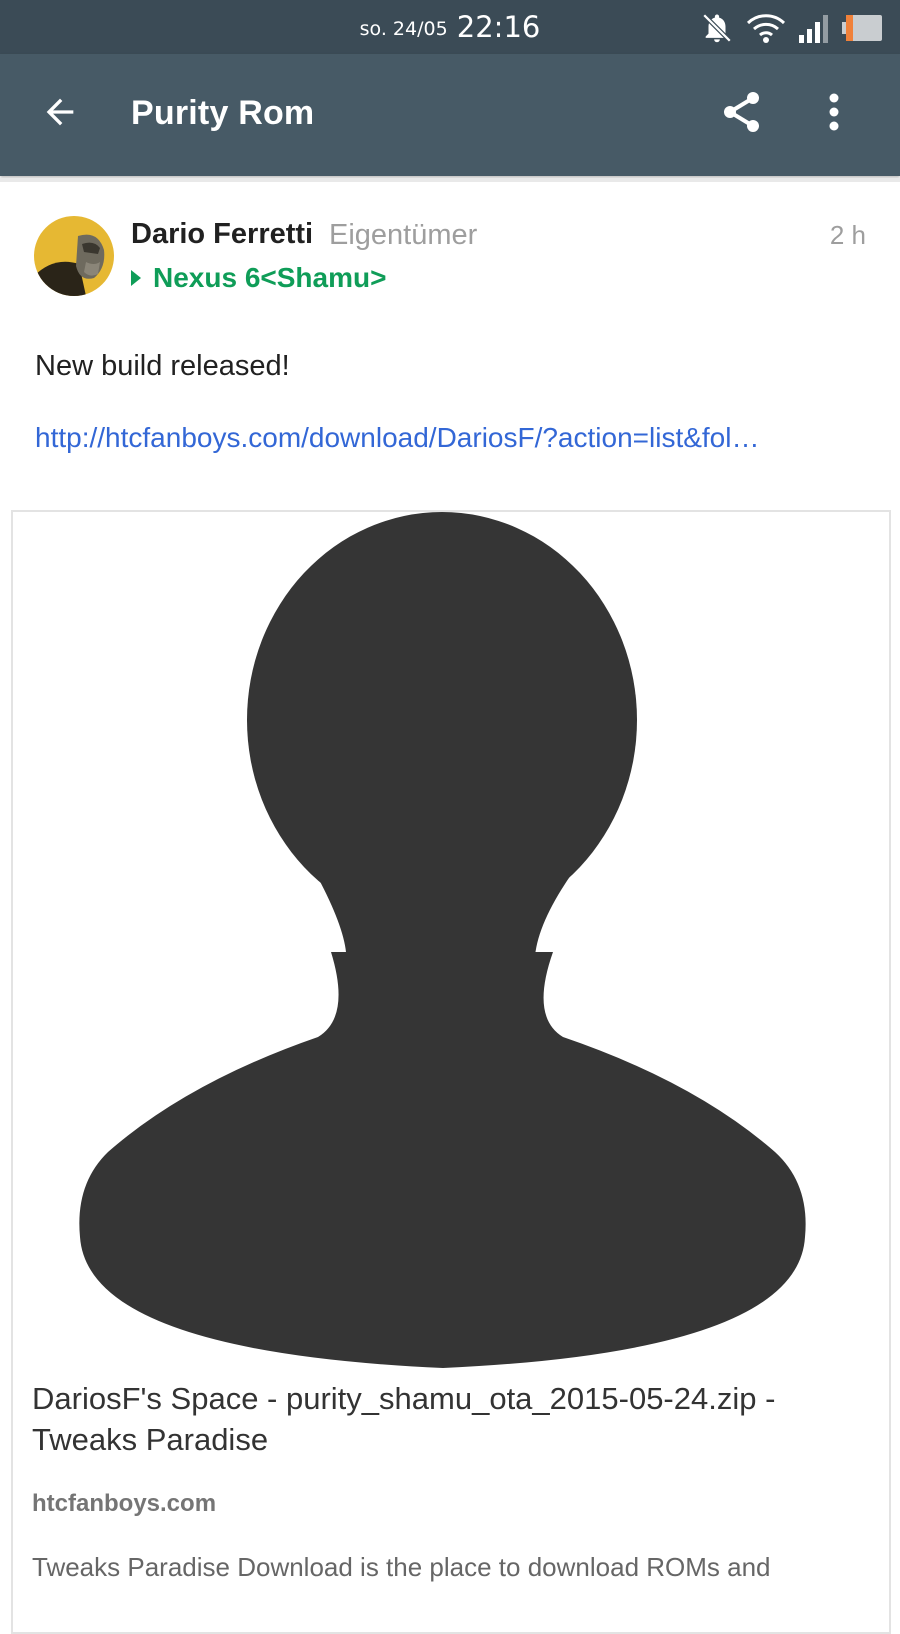 The height and width of the screenshot is (1634, 900). Describe the element at coordinates (847, 235) in the screenshot. I see `post-time: 2 h` at that location.